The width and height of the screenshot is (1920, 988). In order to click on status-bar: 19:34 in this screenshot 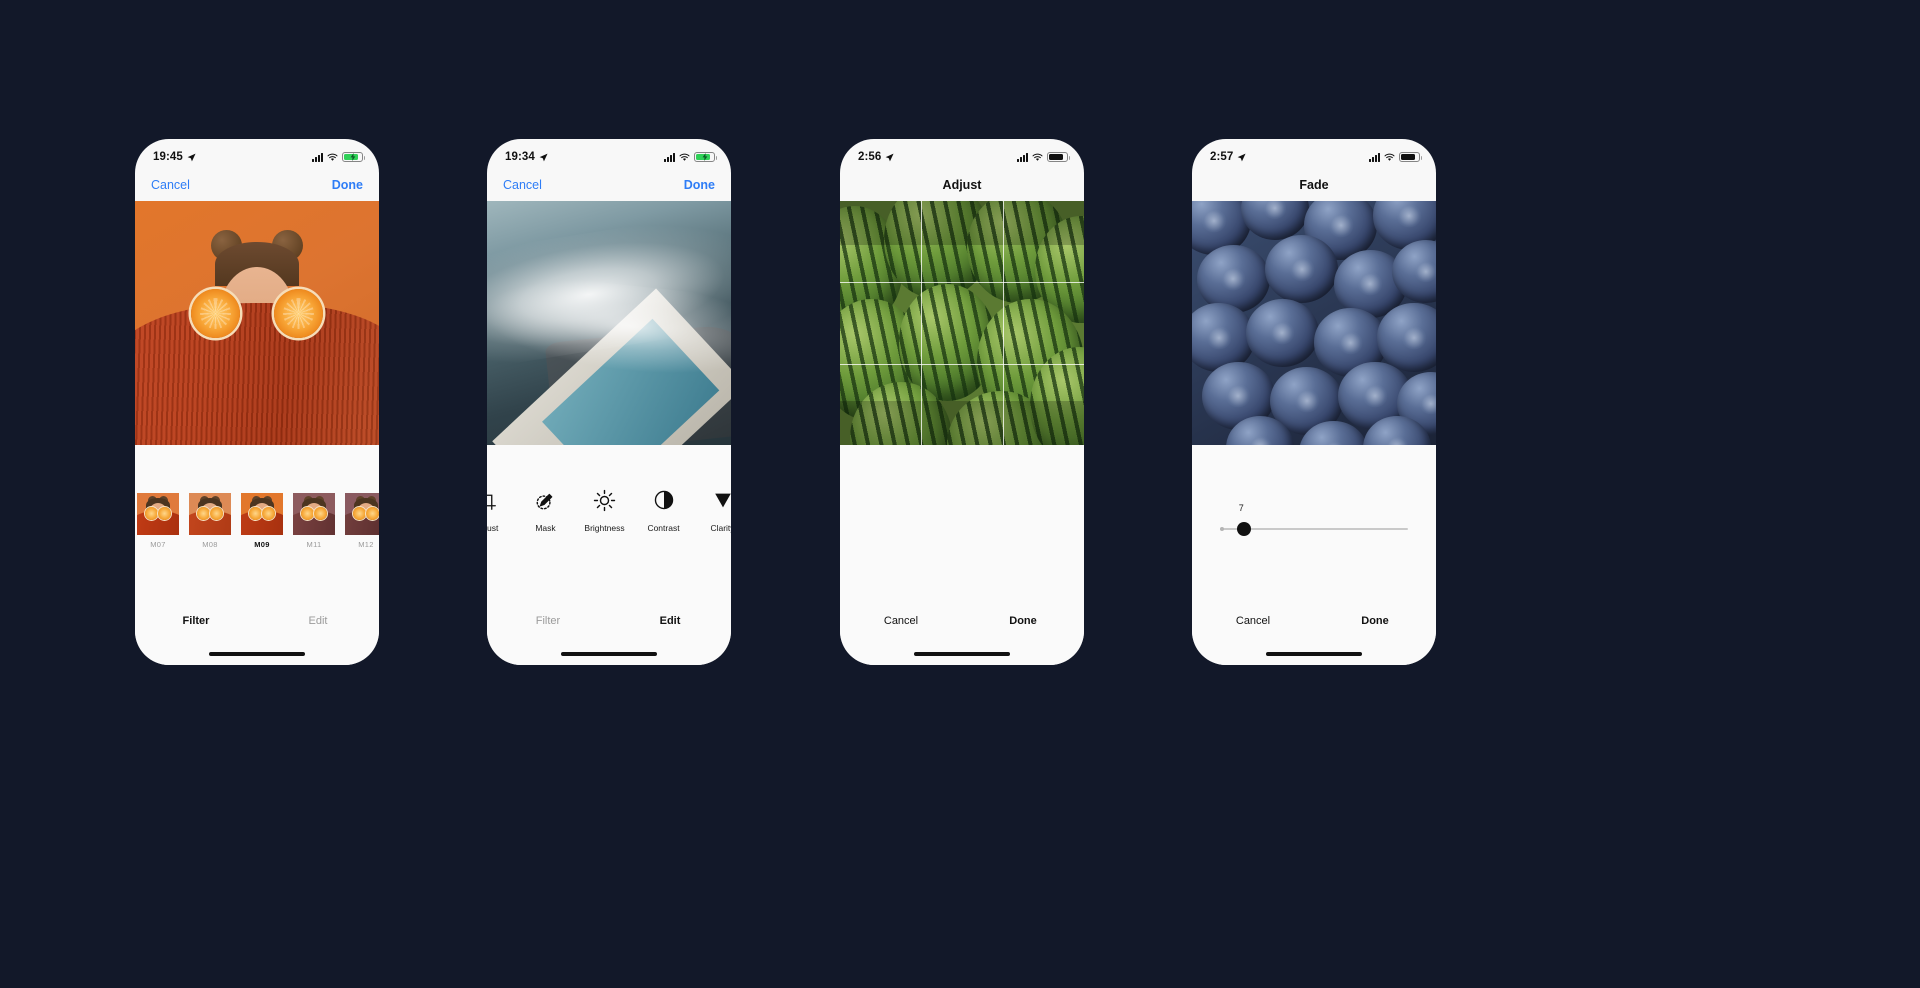, I will do `click(609, 154)`.